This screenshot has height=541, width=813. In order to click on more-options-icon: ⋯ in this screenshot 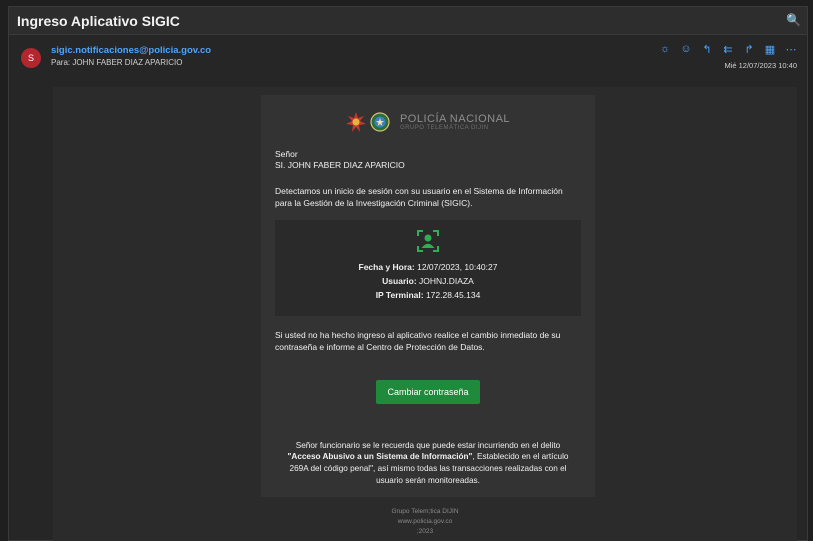, I will do `click(791, 49)`.